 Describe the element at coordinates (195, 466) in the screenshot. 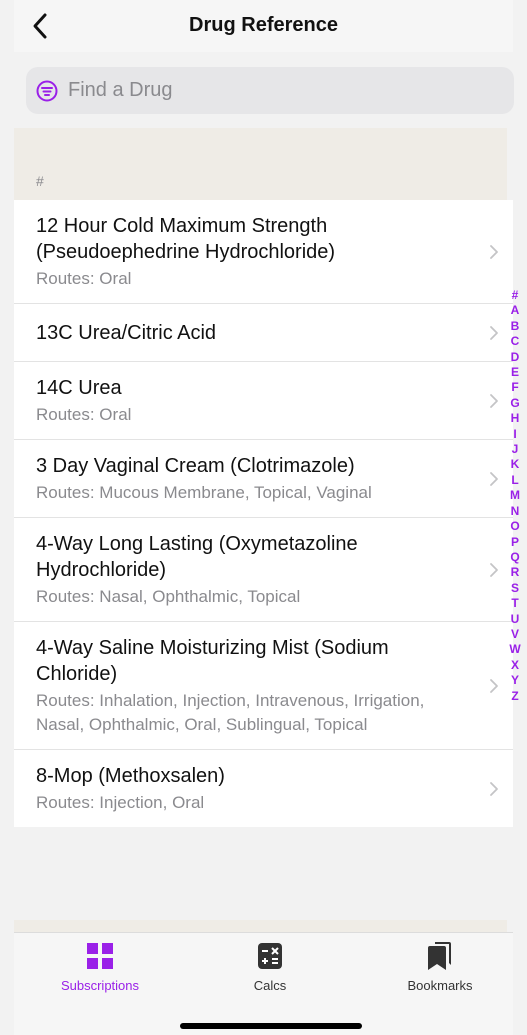

I see `drug-name: 3 Day Vaginal Cream (Clotrimazole)` at that location.